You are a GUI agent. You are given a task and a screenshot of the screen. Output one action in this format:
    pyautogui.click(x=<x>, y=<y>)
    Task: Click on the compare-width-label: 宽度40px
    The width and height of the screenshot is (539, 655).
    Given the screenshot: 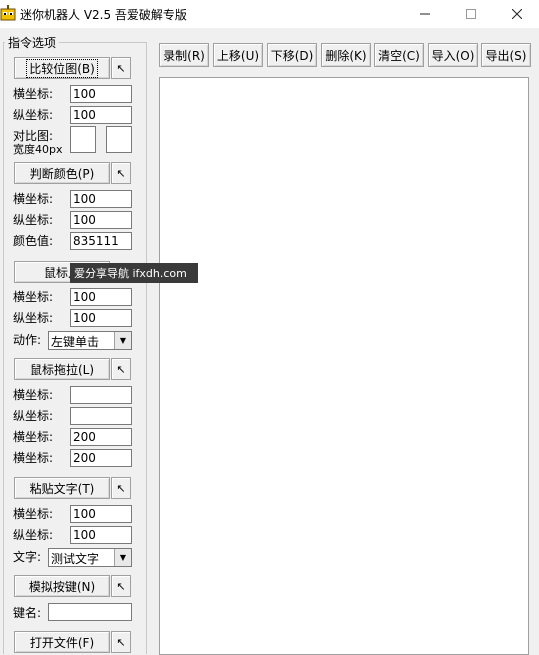 What is the action you would take?
    pyautogui.click(x=38, y=149)
    